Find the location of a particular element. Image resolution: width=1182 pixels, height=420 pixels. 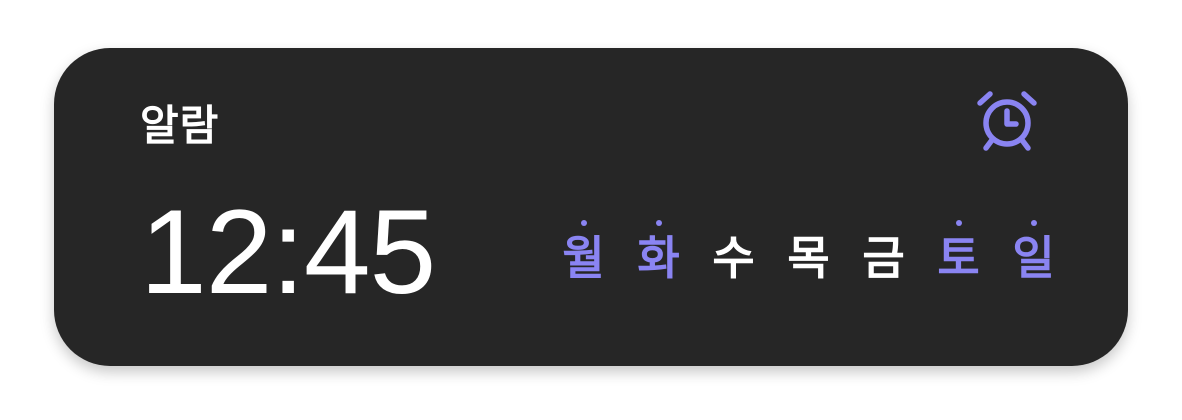

day-mon: 월 is located at coordinates (583, 257).